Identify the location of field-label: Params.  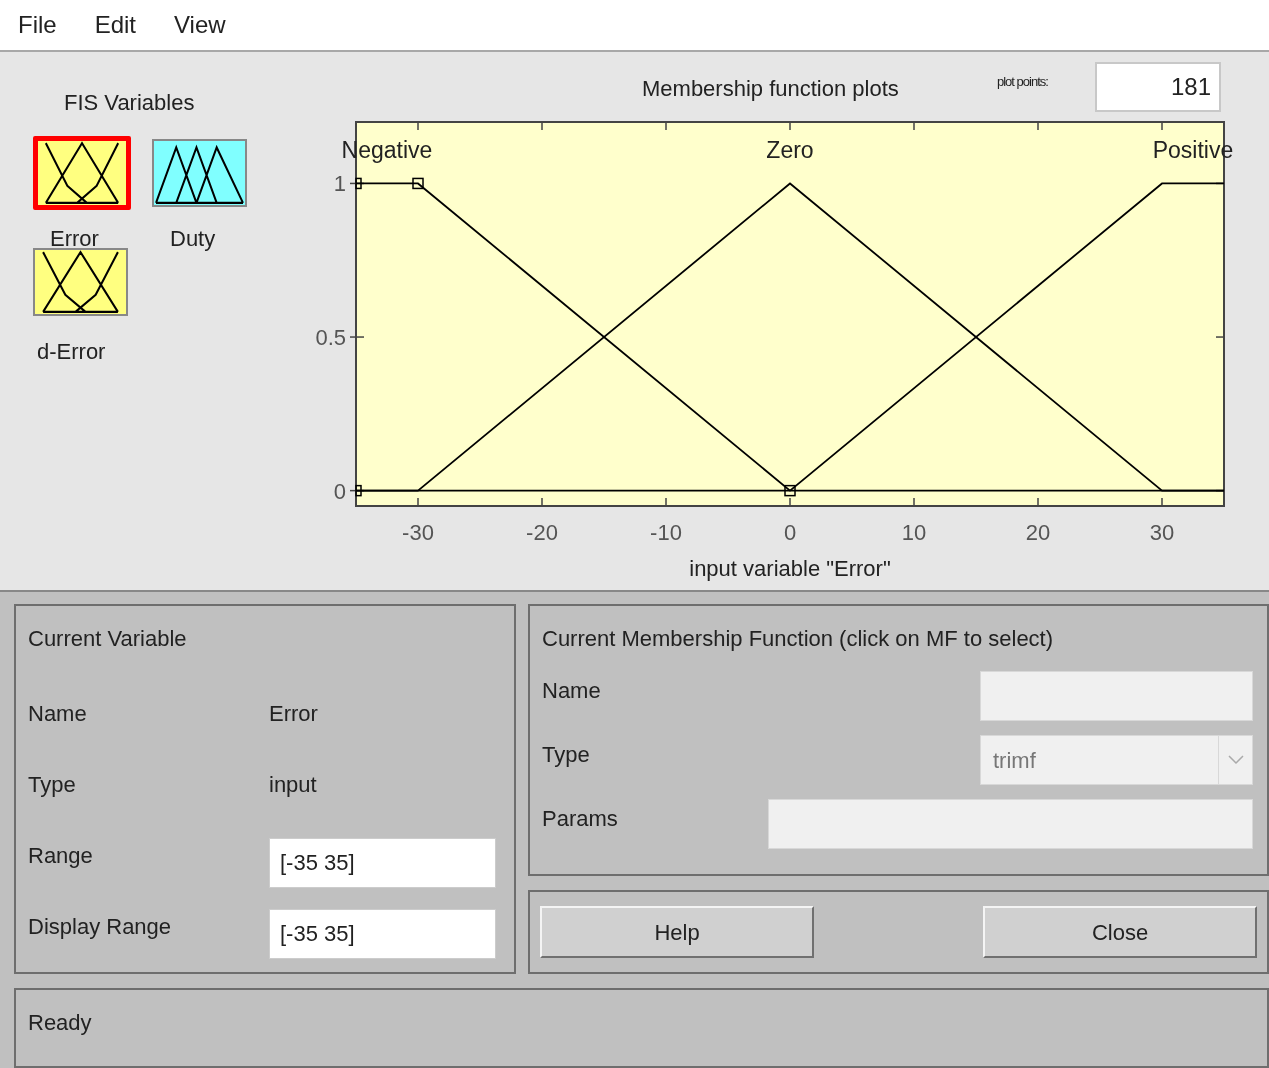
(580, 818).